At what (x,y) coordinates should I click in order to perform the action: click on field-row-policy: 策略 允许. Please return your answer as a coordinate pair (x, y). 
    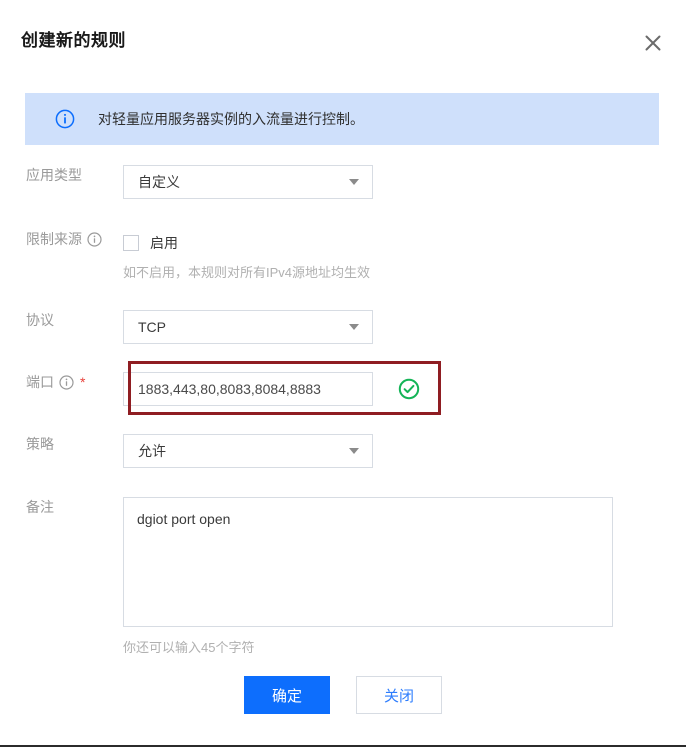
    Looking at the image, I should click on (343, 451).